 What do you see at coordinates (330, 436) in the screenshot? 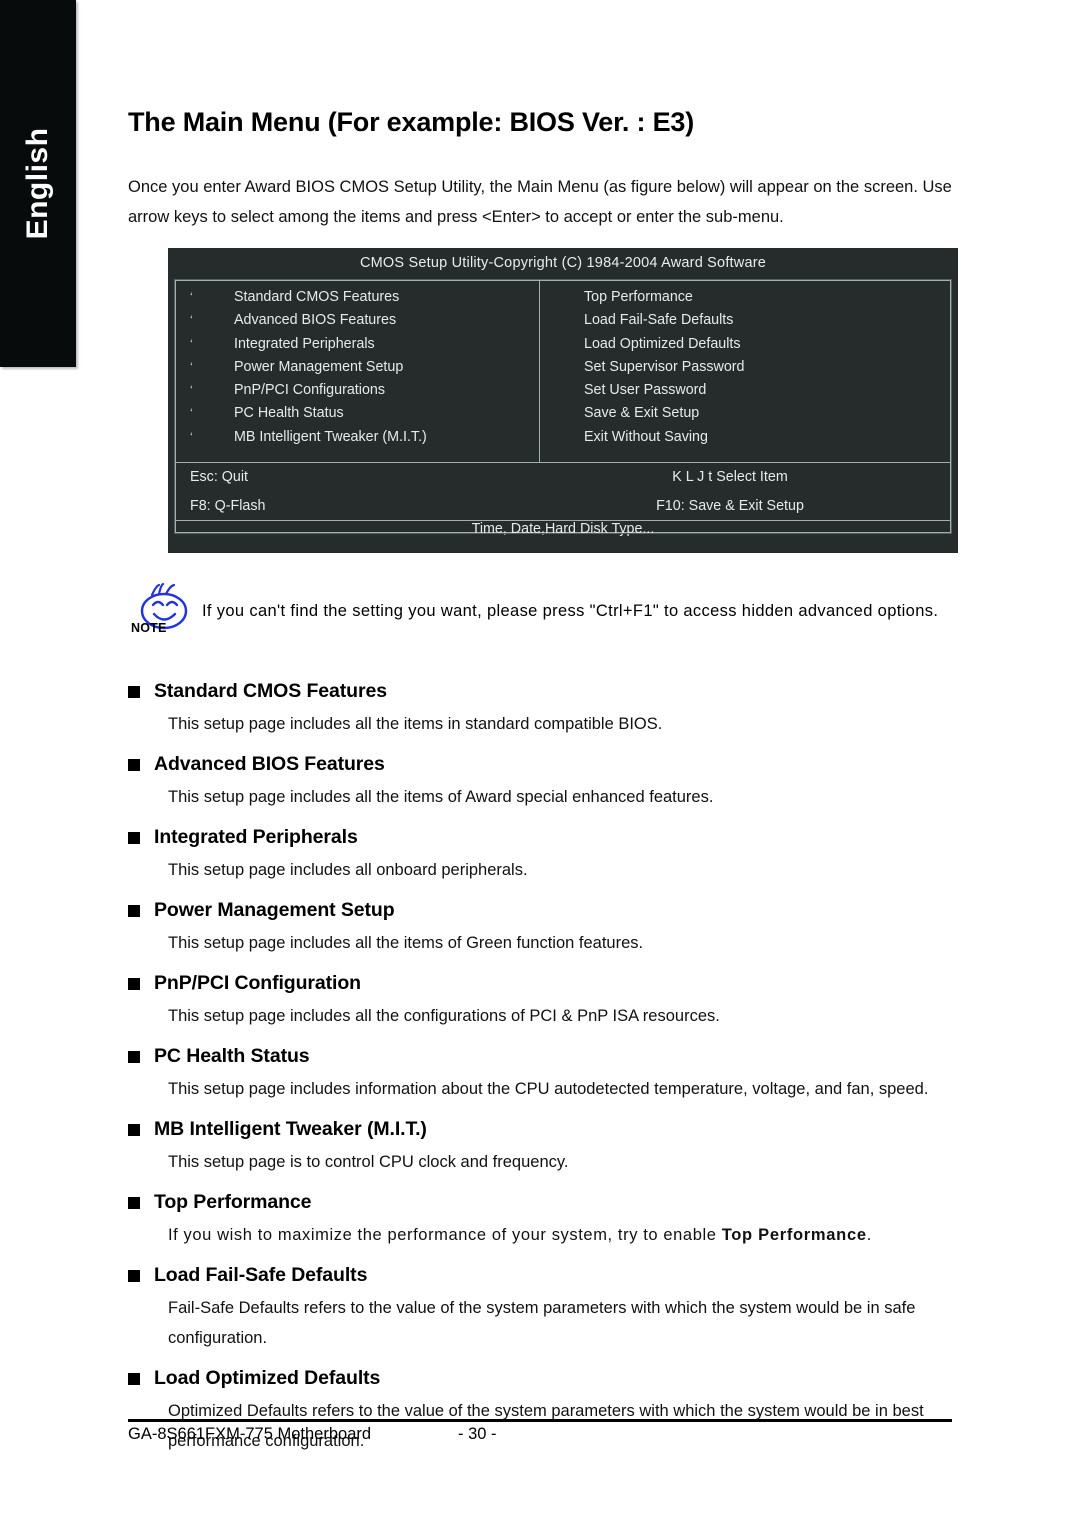
I see `bios-menu-item-label: MB Intelligent Tweaker (M.I.T.)` at bounding box center [330, 436].